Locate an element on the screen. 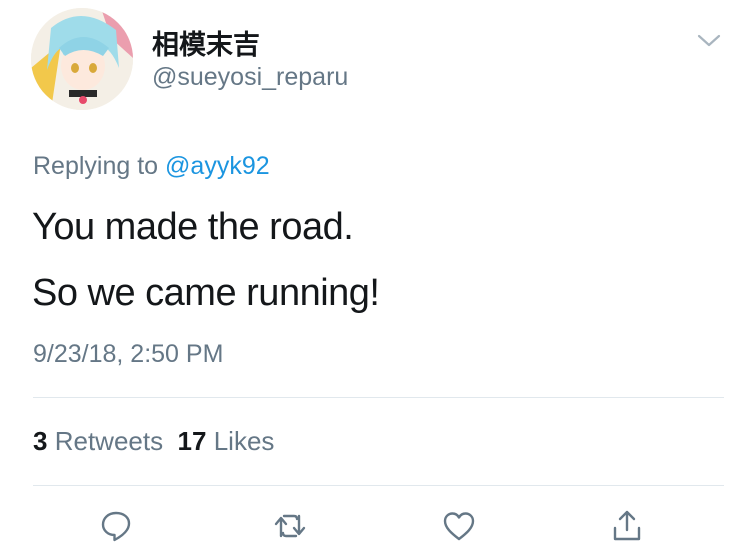  avatar-image is located at coordinates (82, 59).